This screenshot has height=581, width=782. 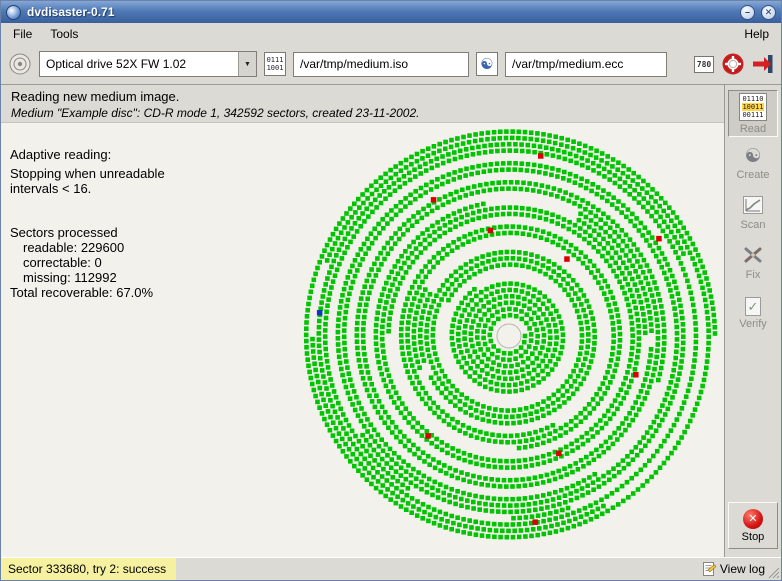 What do you see at coordinates (753, 206) in the screenshot?
I see `scan-chart-icon` at bounding box center [753, 206].